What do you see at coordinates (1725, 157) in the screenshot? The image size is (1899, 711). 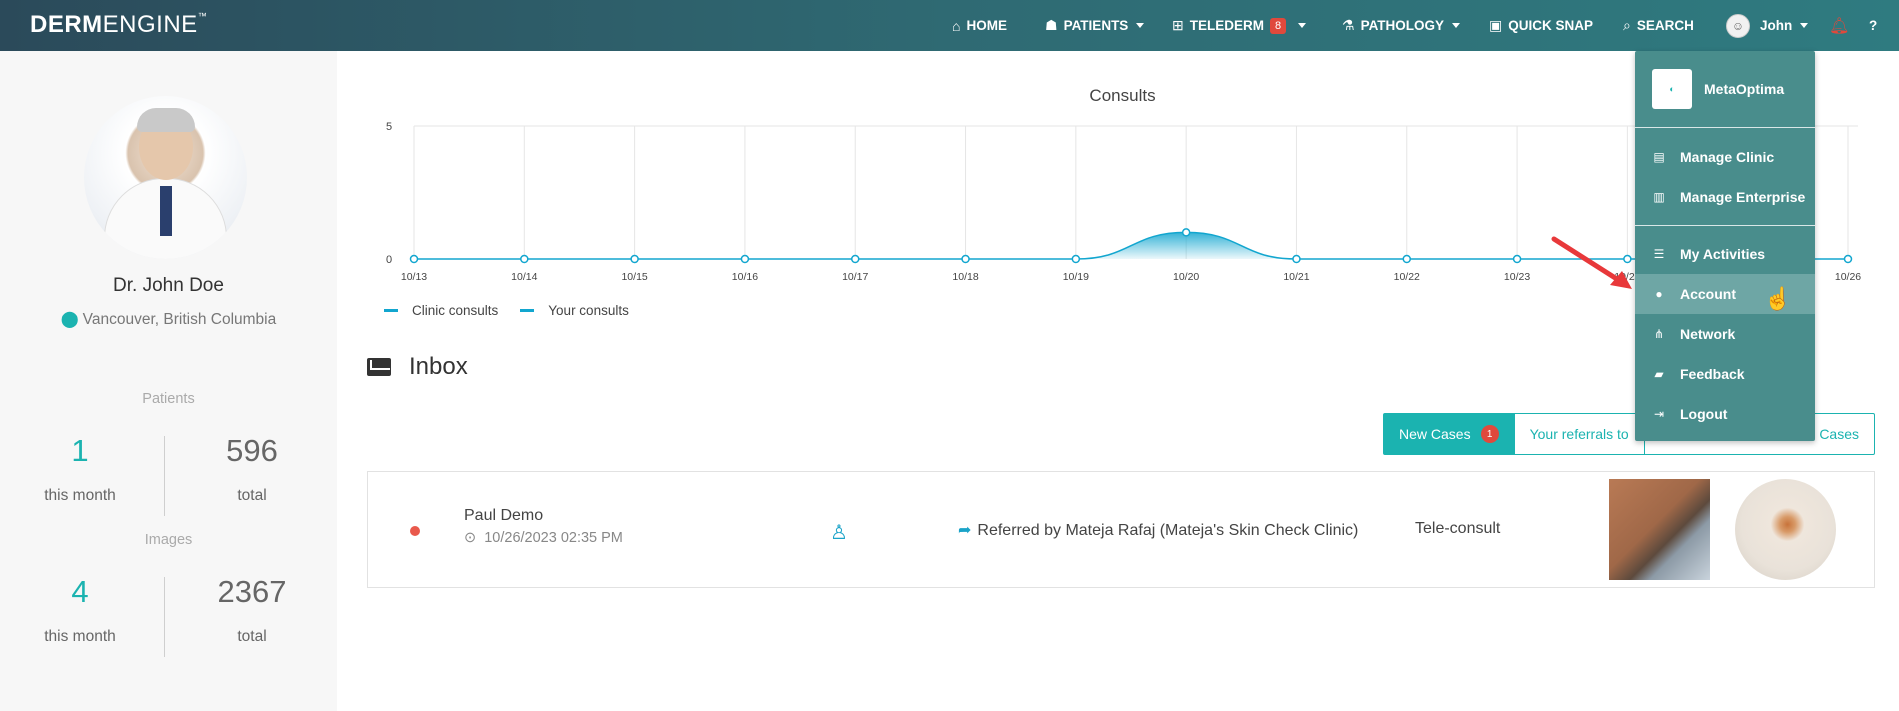 I see `menu-item-manage-clinic: ▤ Manage Clinic` at bounding box center [1725, 157].